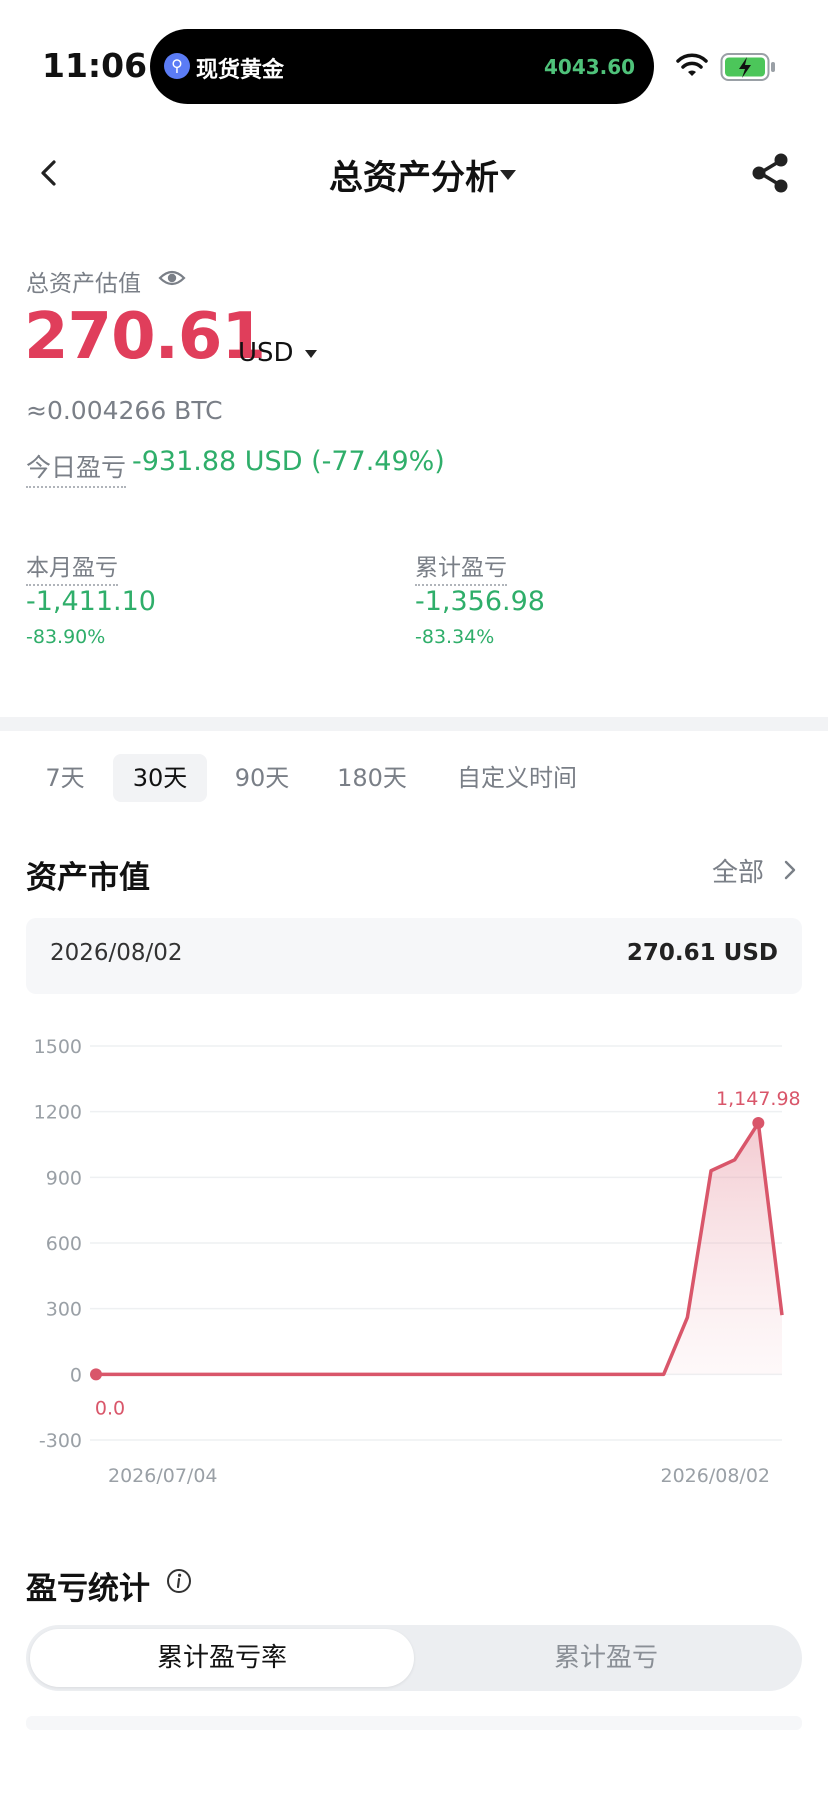 The image size is (828, 1801). I want to click on btc-equivalent: ≈0.004266 BTC, so click(124, 410).